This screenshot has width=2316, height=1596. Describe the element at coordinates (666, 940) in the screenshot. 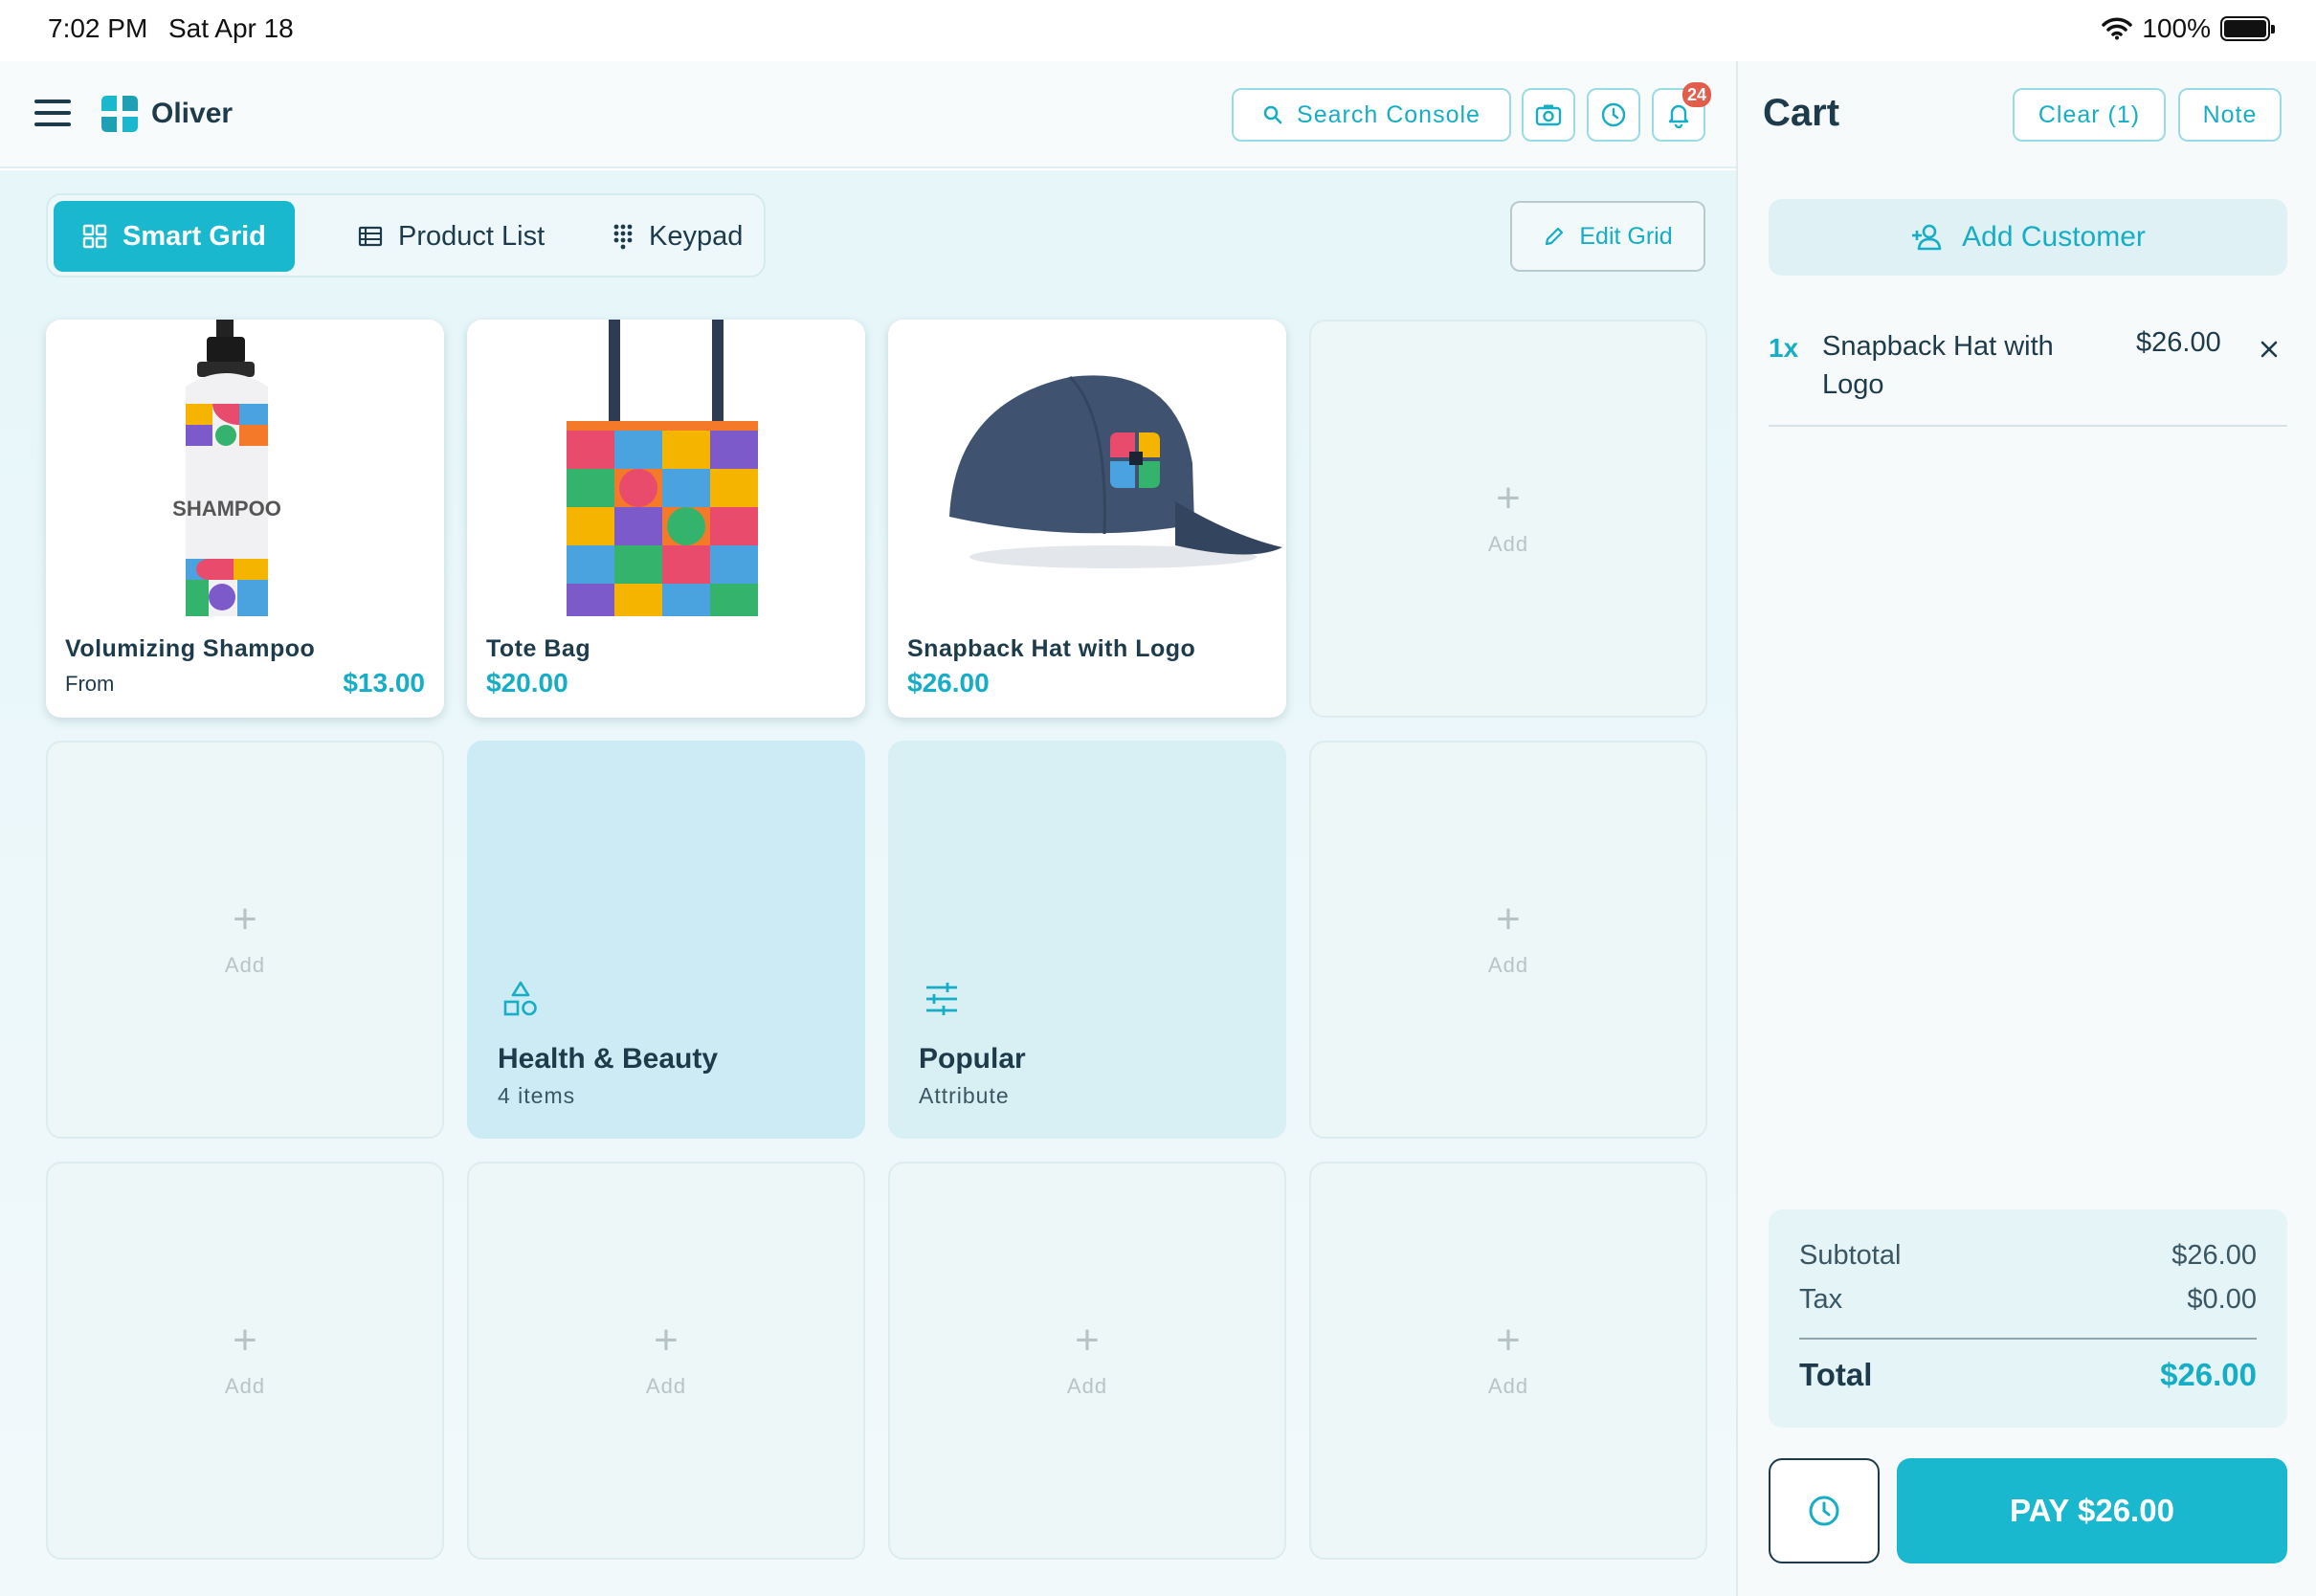

I see `category-tile-health-beauty: Health & Beauty 4 items` at that location.